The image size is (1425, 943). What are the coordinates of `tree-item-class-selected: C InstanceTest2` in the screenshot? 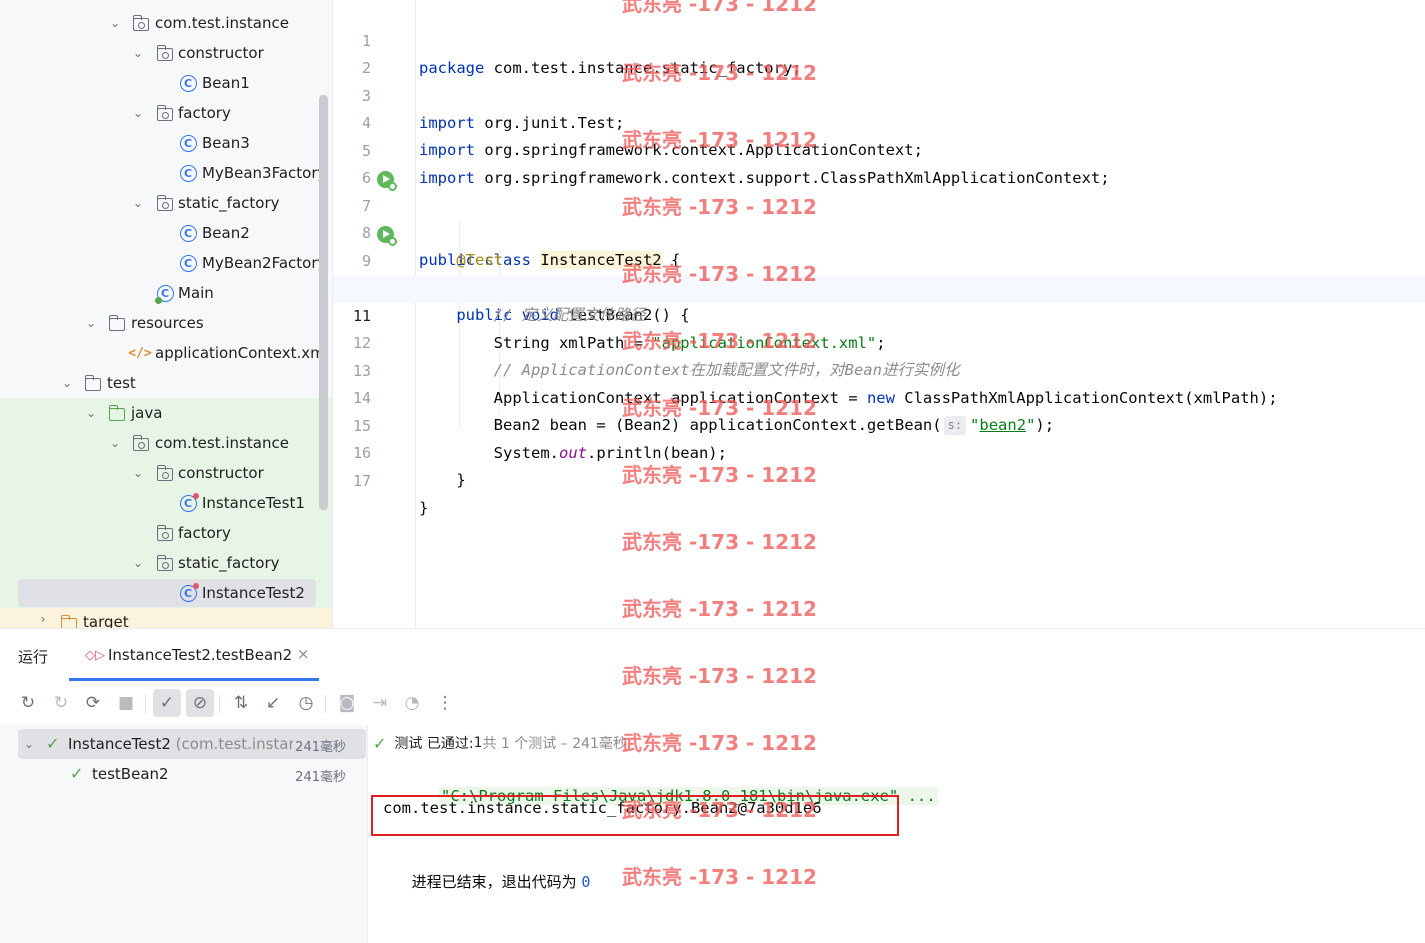 It's located at (166, 593).